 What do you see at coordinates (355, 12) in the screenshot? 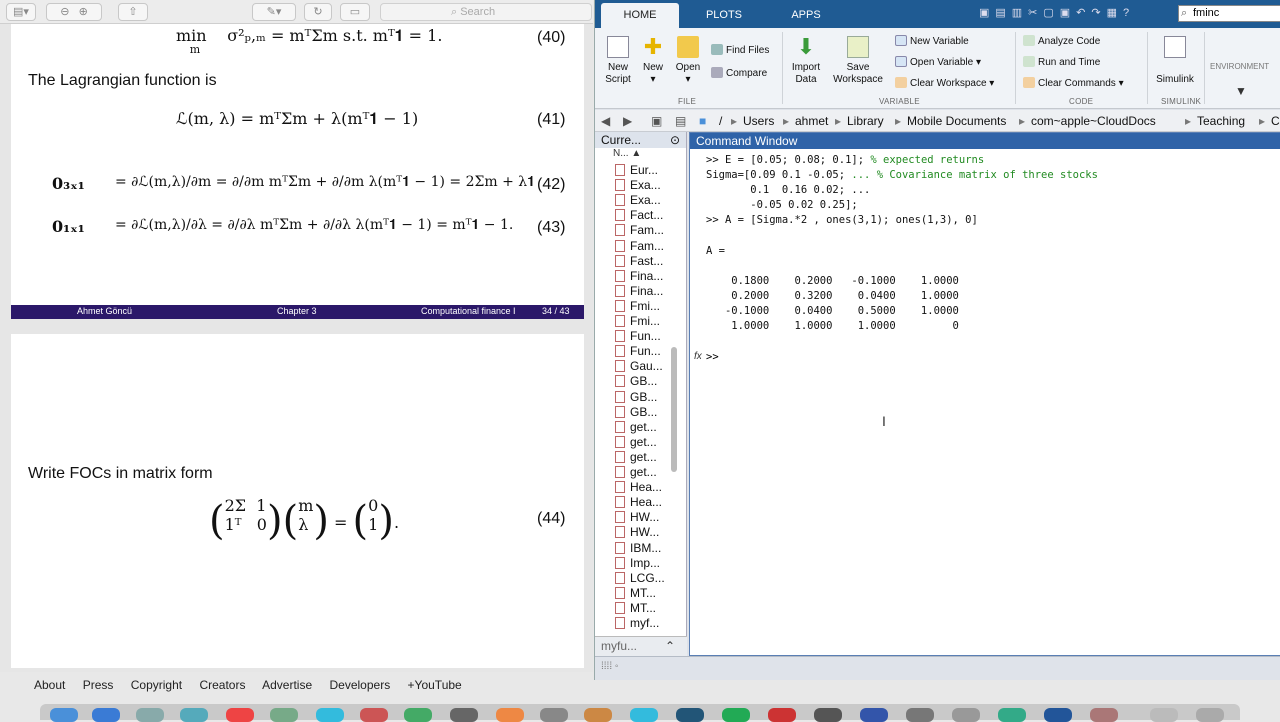
I see `toolbox-icon: ▭` at bounding box center [355, 12].